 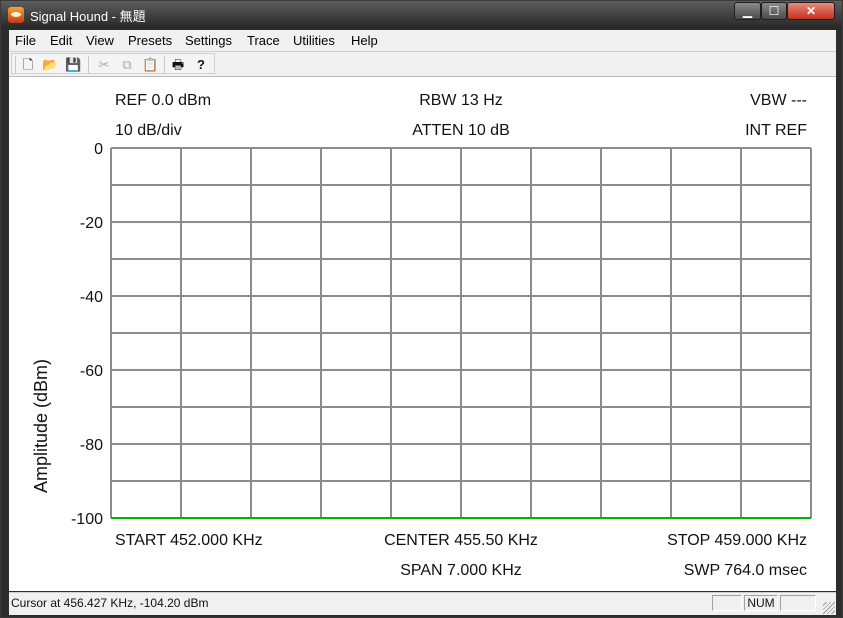 What do you see at coordinates (98, 149) in the screenshot?
I see `y-tick-label: 0` at bounding box center [98, 149].